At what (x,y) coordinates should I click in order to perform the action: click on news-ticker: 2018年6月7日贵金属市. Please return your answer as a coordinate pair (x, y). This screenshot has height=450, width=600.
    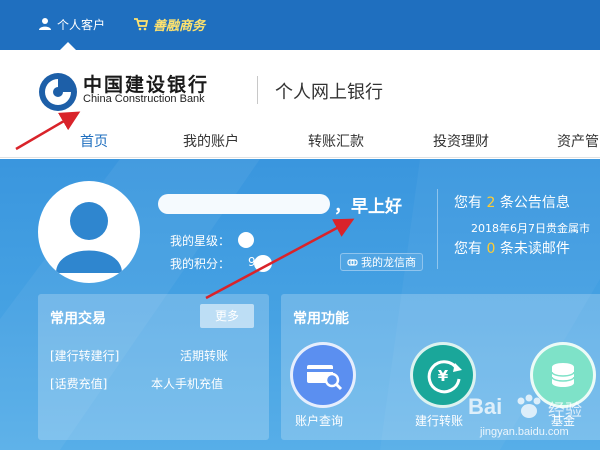
    Looking at the image, I should click on (530, 228).